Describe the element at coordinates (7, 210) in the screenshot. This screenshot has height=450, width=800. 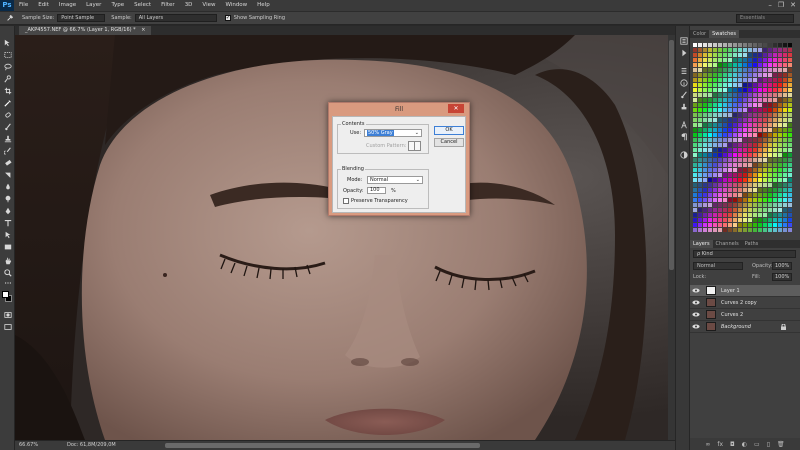
I see `pen-tool-icon` at that location.